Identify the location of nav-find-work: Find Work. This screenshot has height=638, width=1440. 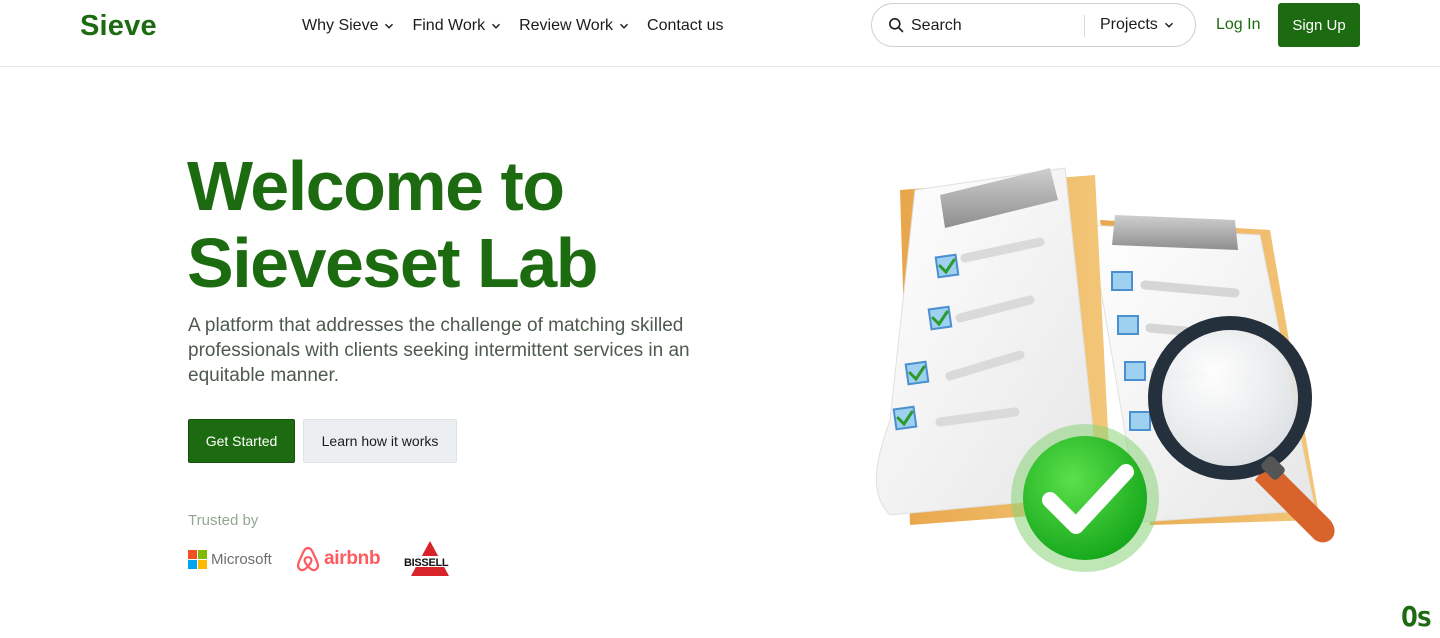
(456, 26).